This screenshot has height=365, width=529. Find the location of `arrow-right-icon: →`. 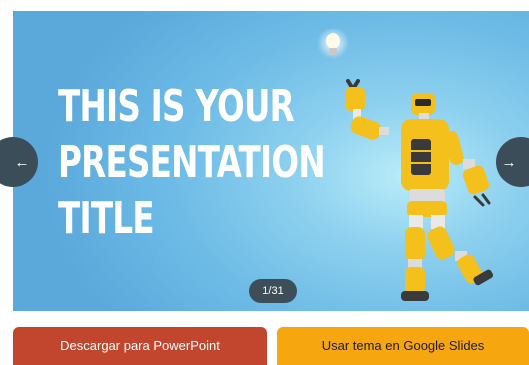

arrow-right-icon: → is located at coordinates (509, 162).